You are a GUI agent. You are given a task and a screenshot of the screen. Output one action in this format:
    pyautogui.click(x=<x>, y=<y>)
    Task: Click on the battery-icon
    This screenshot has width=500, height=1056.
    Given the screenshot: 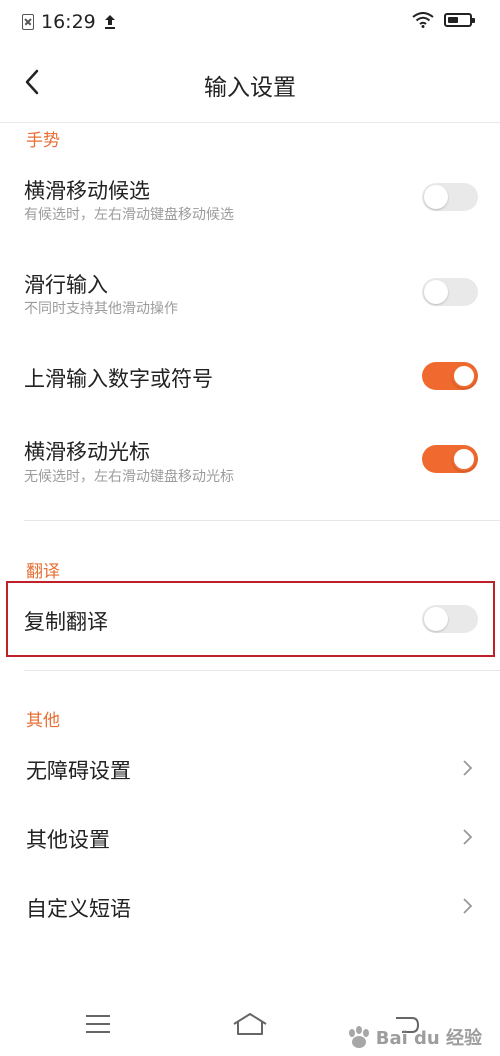 What is the action you would take?
    pyautogui.click(x=459, y=20)
    